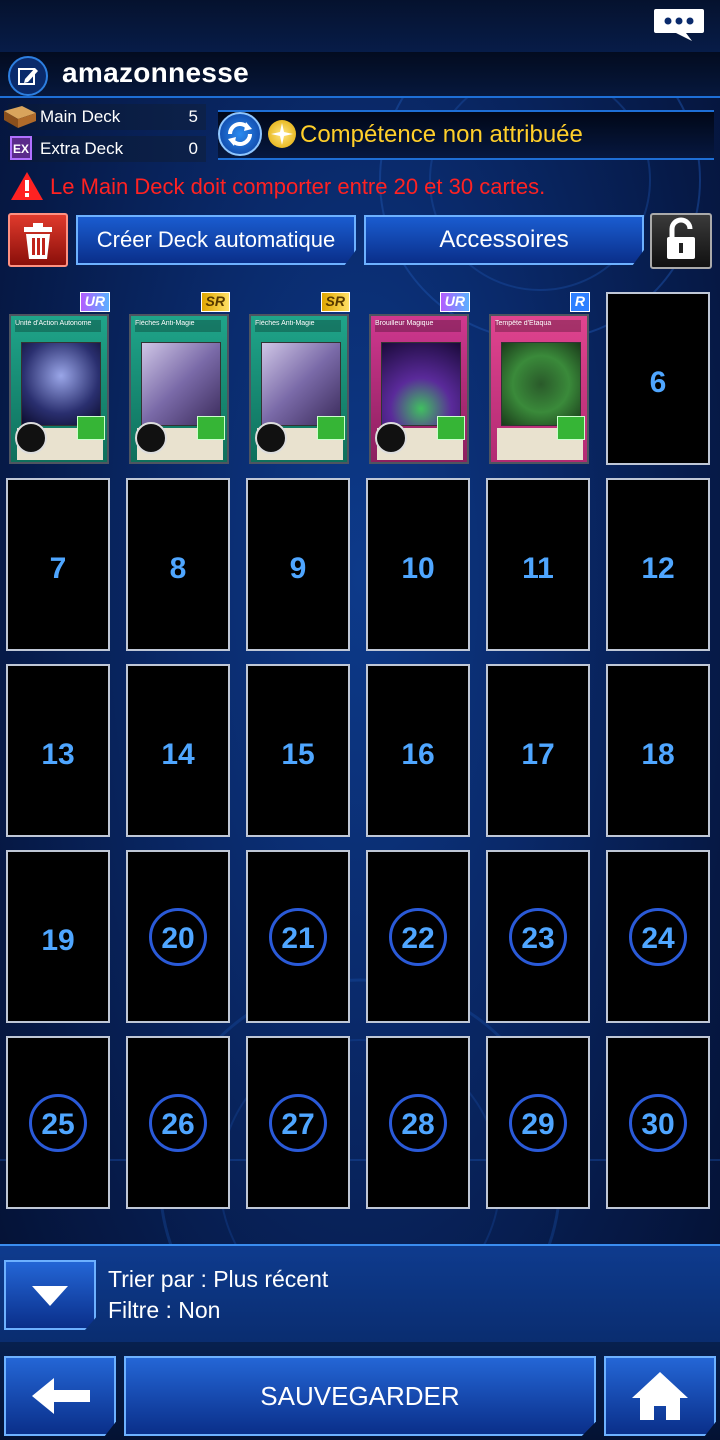  I want to click on empty-slot: 27, so click(298, 1122).